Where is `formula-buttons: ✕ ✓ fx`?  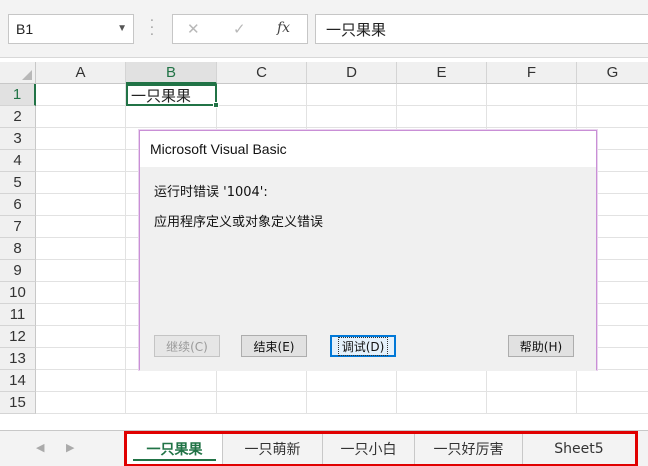 formula-buttons: ✕ ✓ fx is located at coordinates (240, 29).